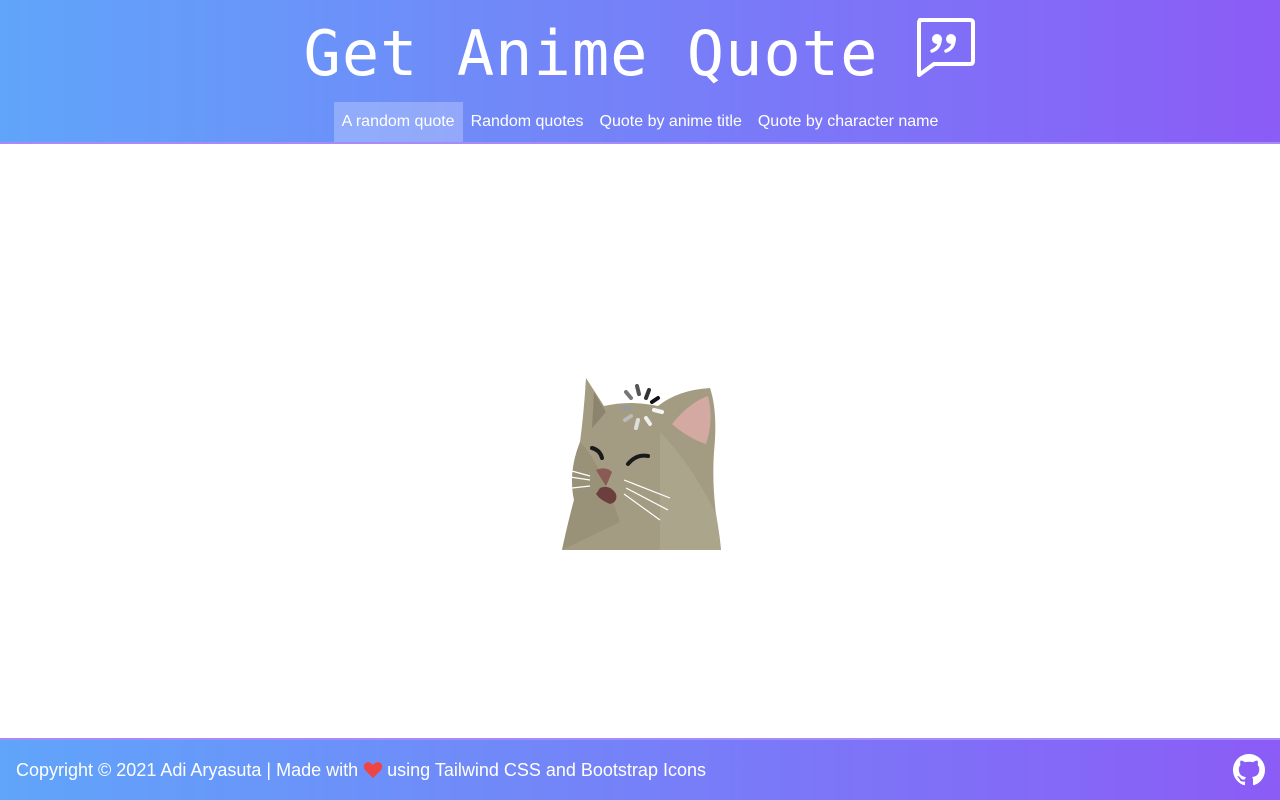 The height and width of the screenshot is (800, 1280). I want to click on title-row: Get Anime Quote, so click(640, 54).